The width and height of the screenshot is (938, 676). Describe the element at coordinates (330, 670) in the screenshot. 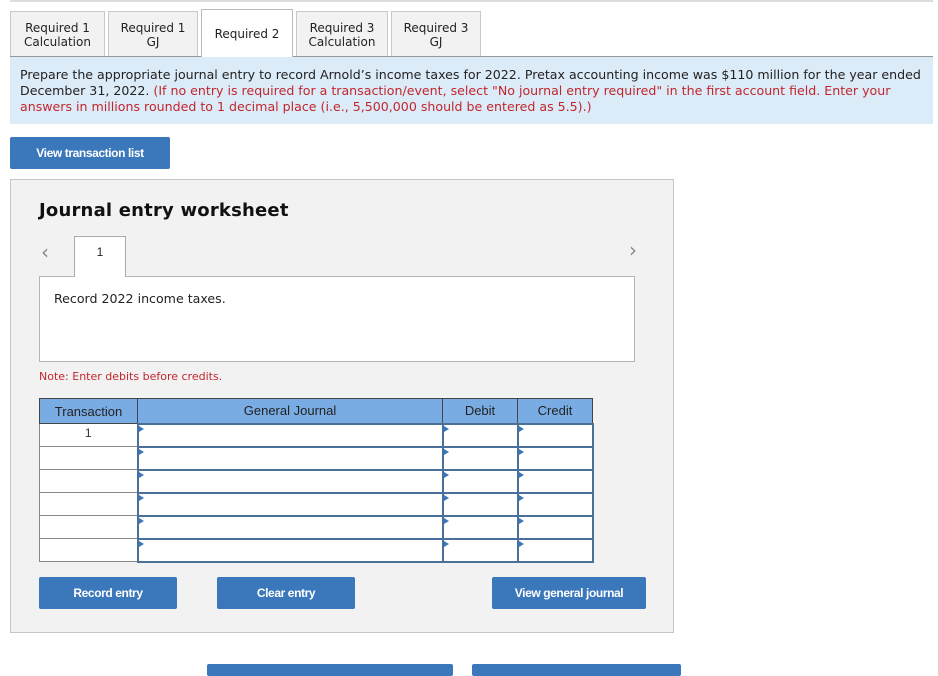

I see `bottom-nav-button-prev` at that location.